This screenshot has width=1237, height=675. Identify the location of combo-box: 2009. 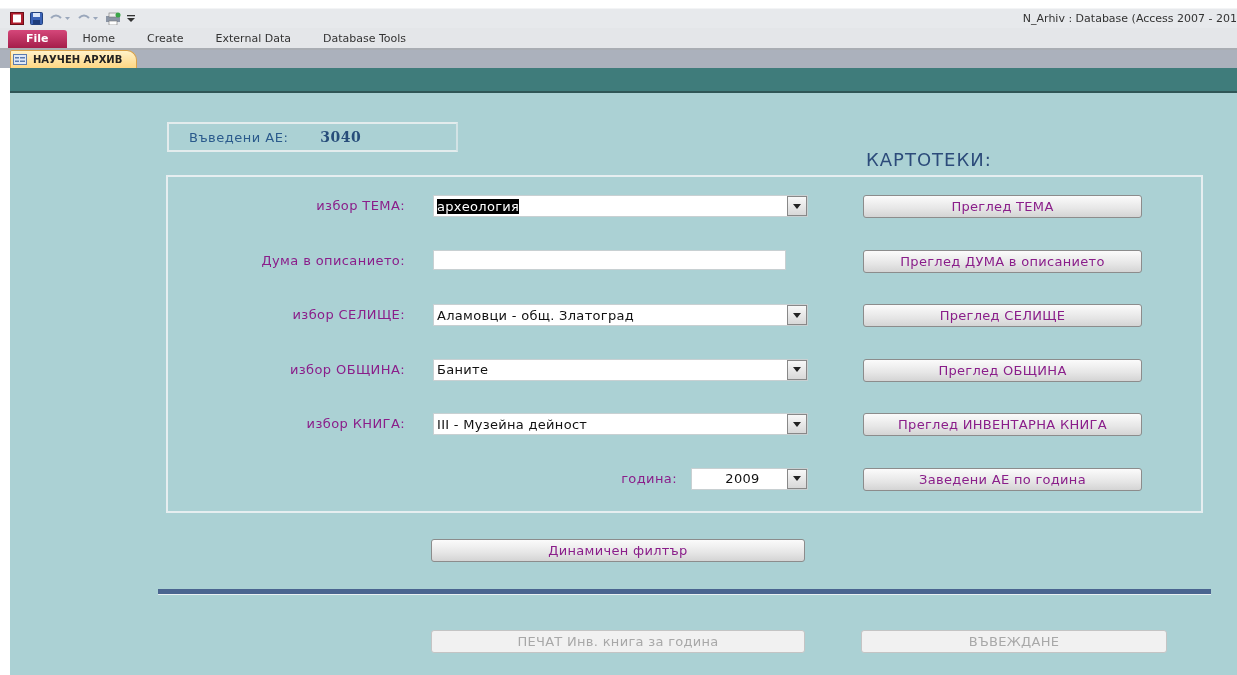
(749, 478).